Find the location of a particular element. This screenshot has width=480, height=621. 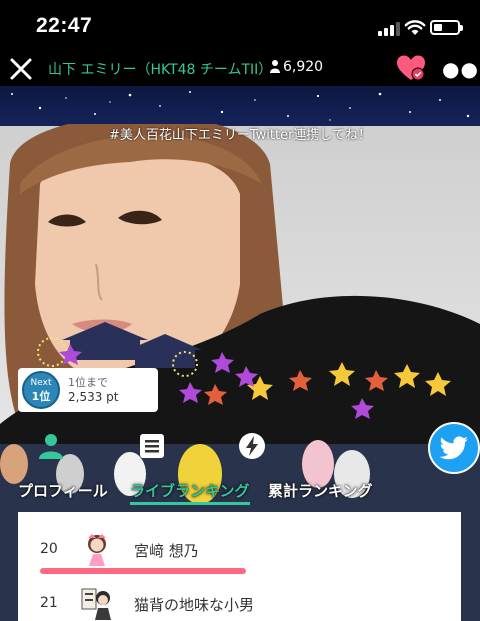

lightning-icon is located at coordinates (252, 446).